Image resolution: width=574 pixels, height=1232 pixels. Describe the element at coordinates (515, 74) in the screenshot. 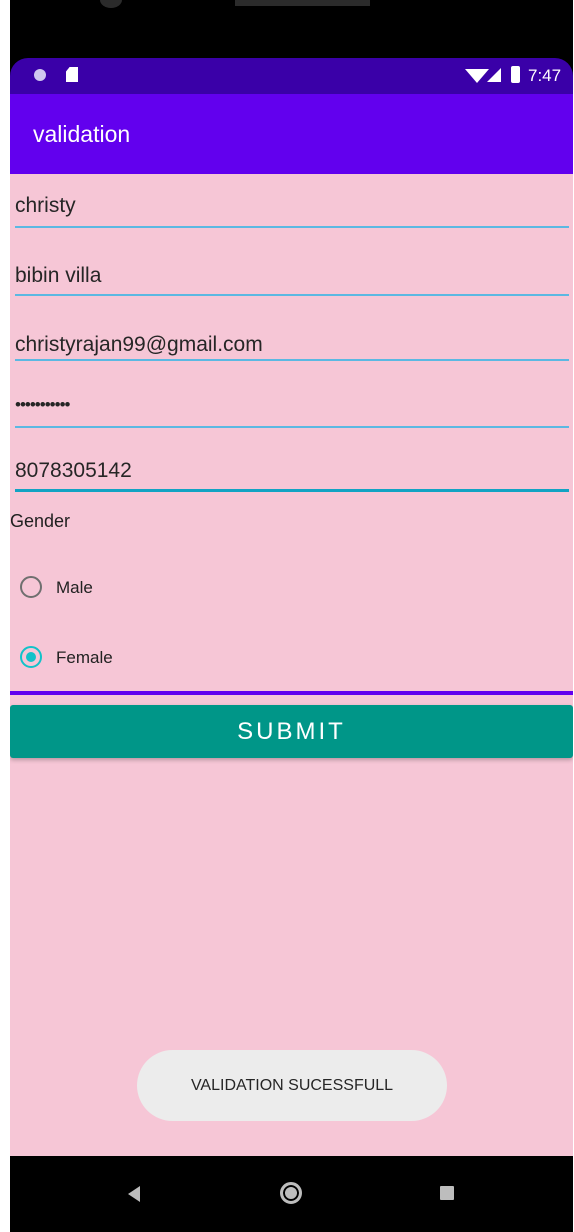

I see `battery-icon` at that location.